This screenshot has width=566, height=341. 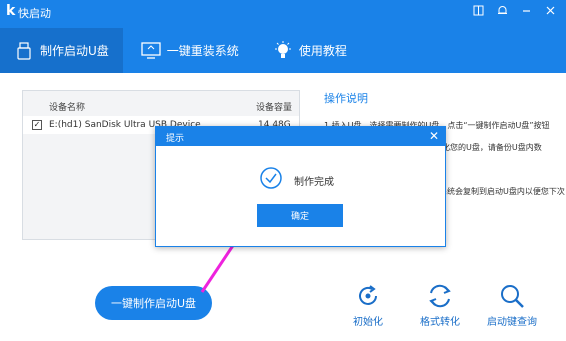 I want to click on tool-label: 启动键查询, so click(x=512, y=322).